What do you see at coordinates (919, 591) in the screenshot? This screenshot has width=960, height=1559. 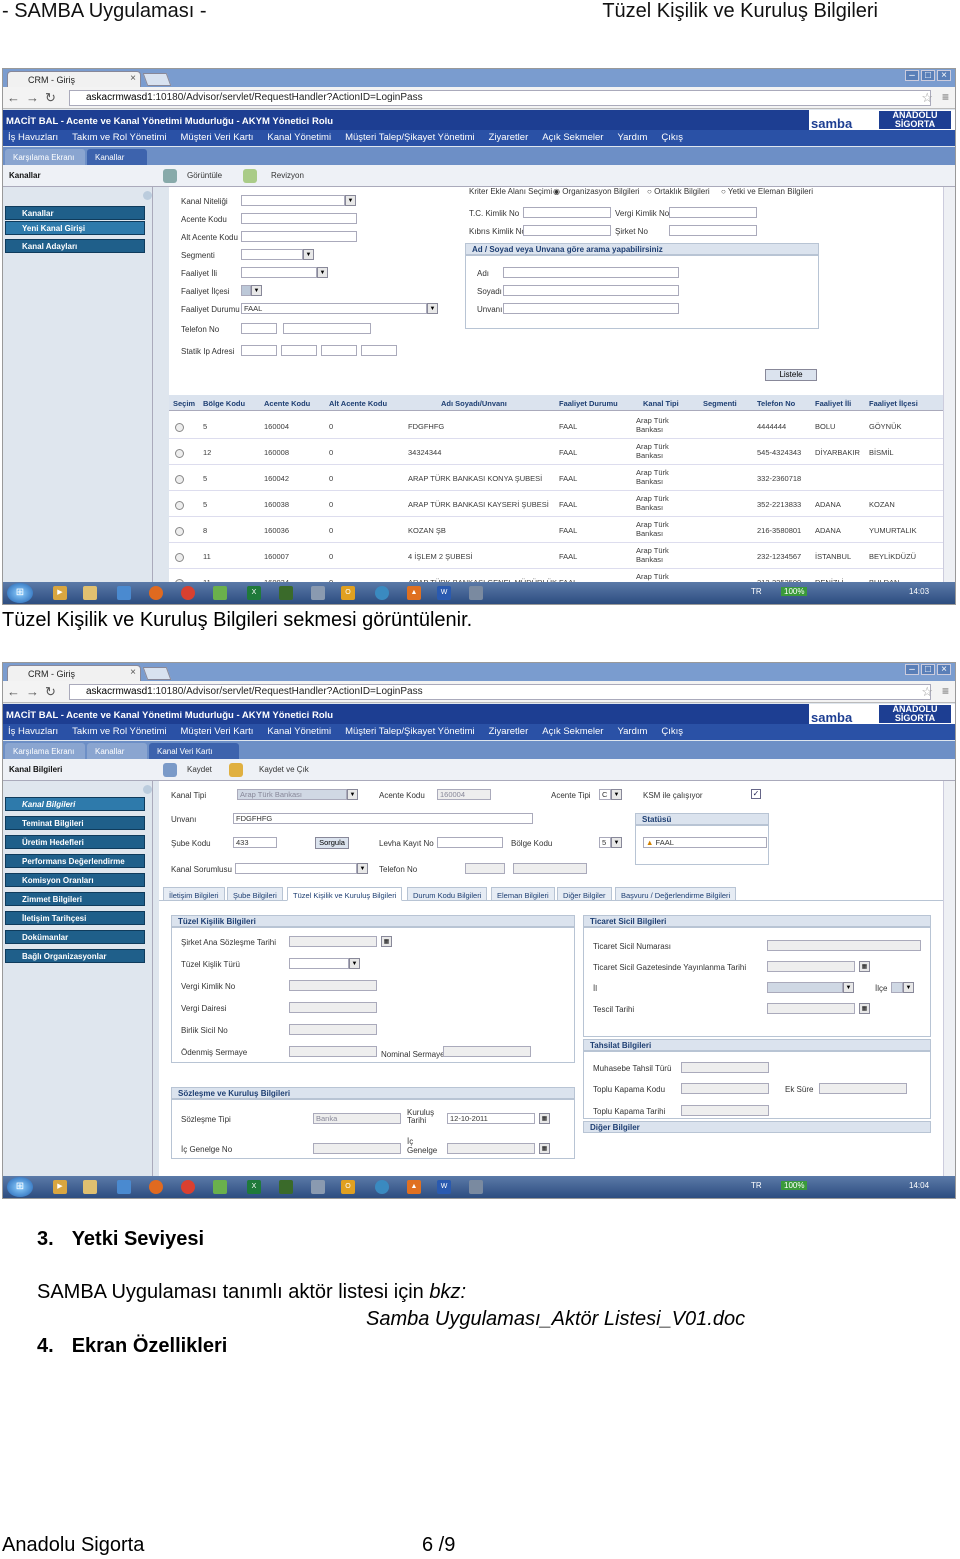 I see `clock: 14:03` at bounding box center [919, 591].